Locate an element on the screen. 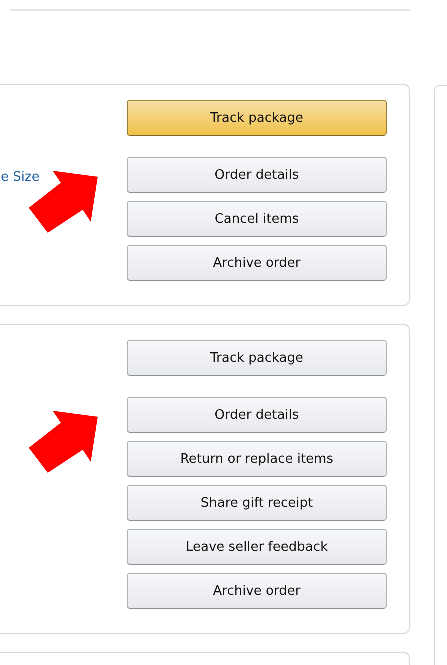  order-action-button: Return or replace items is located at coordinates (257, 459).